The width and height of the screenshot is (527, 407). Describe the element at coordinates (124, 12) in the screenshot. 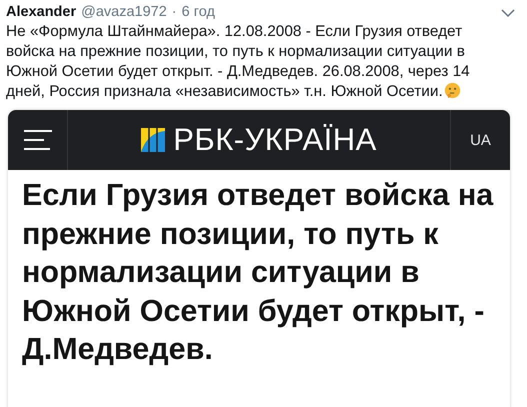

I see `author-handle: @avaza1972` at that location.